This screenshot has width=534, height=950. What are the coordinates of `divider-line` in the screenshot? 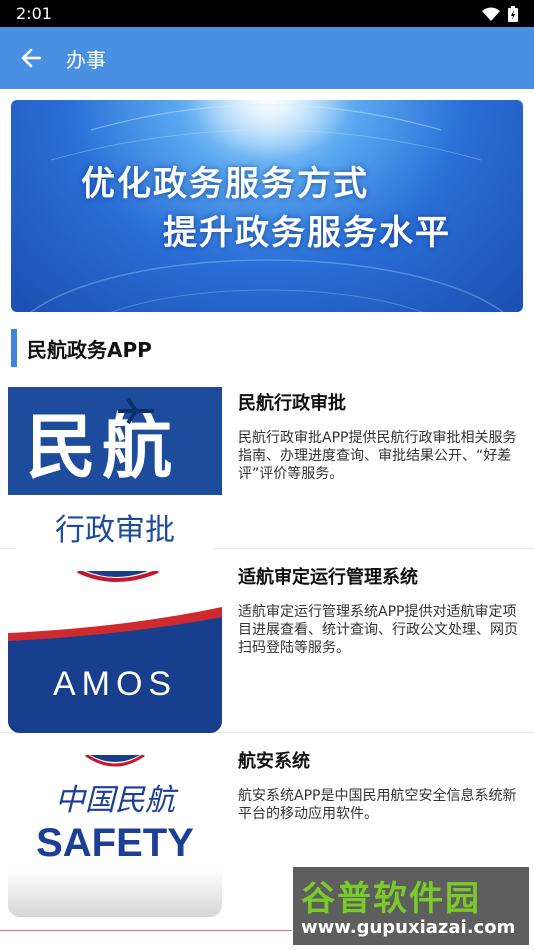 It's located at (146, 930).